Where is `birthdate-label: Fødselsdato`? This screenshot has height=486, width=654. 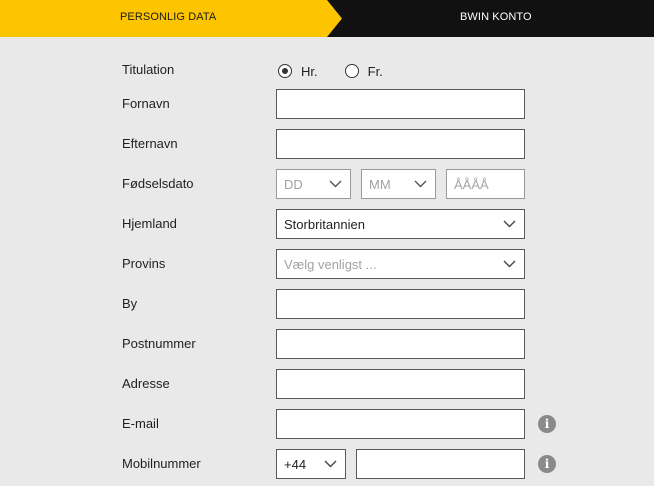 birthdate-label: Fødselsdato is located at coordinates (158, 183).